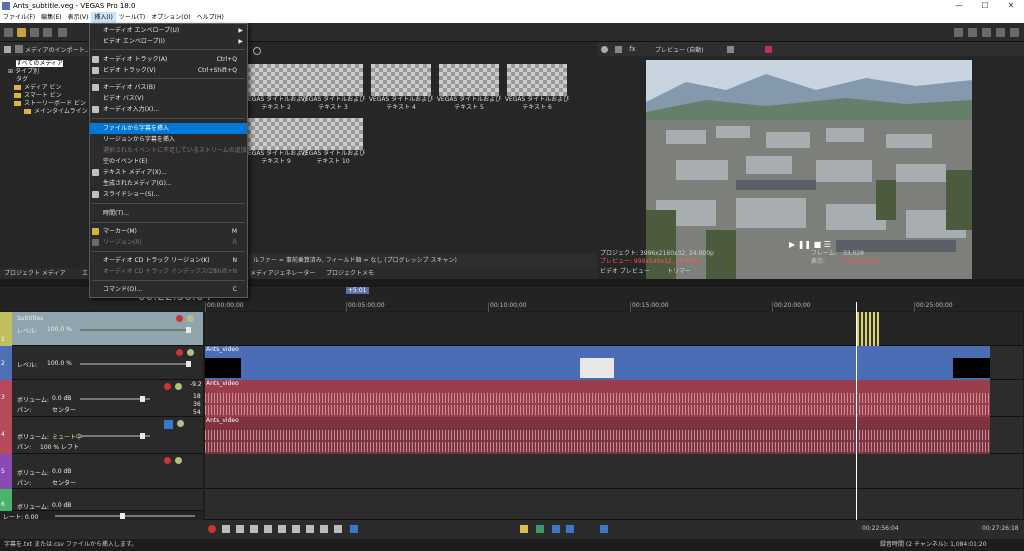 This screenshot has height=551, width=1024. What do you see at coordinates (614, 398) in the screenshot?
I see `audio-lane-3: Ants_video` at bounding box center [614, 398].